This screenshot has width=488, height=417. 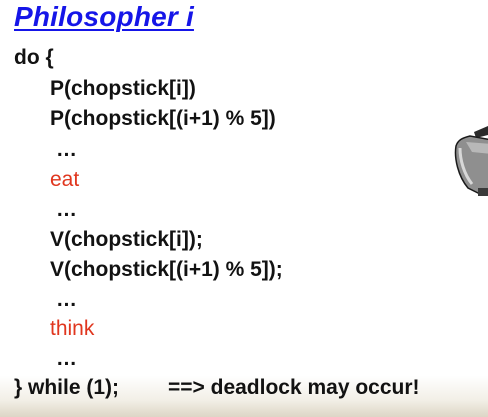 What do you see at coordinates (163, 118) in the screenshot?
I see `code-line-p-chopstick-next: P(chopstick[(i+1) % 5])` at bounding box center [163, 118].